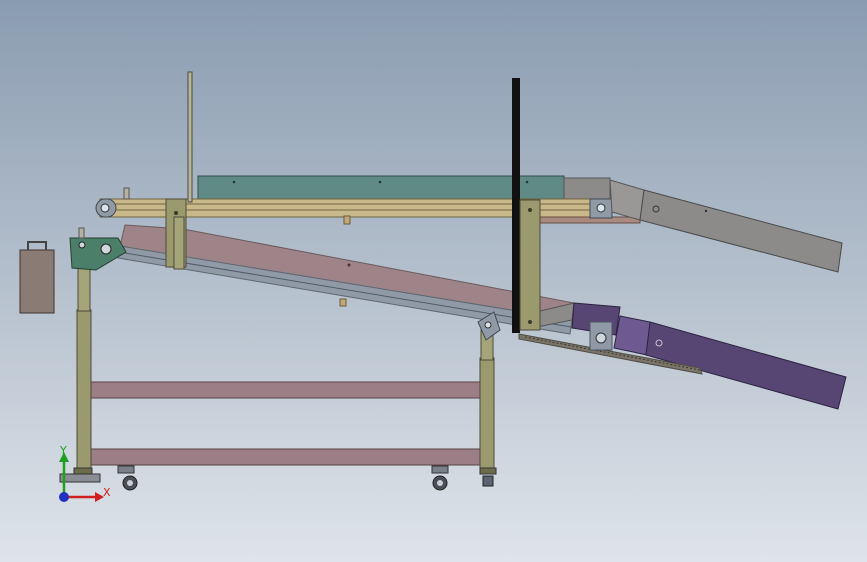 The width and height of the screenshot is (867, 562). I want to click on frame-upper-crossbar, so click(286, 390).